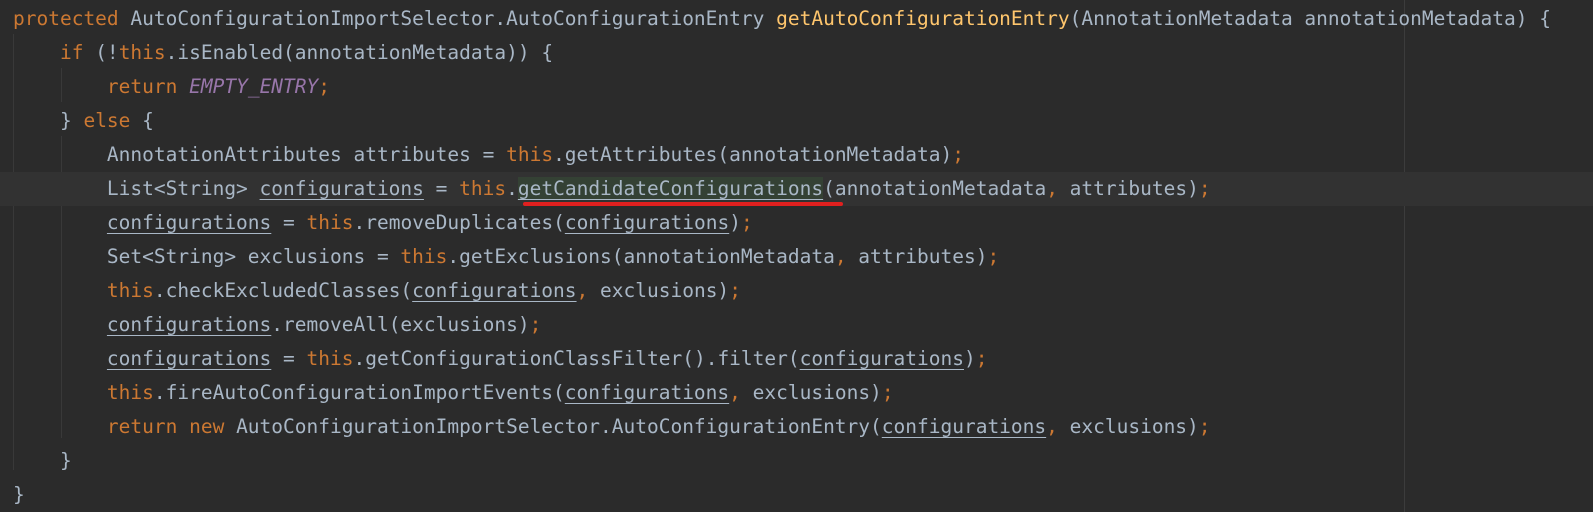  What do you see at coordinates (254, 86) in the screenshot?
I see `constant-token: EMPTY_ENTRY` at bounding box center [254, 86].